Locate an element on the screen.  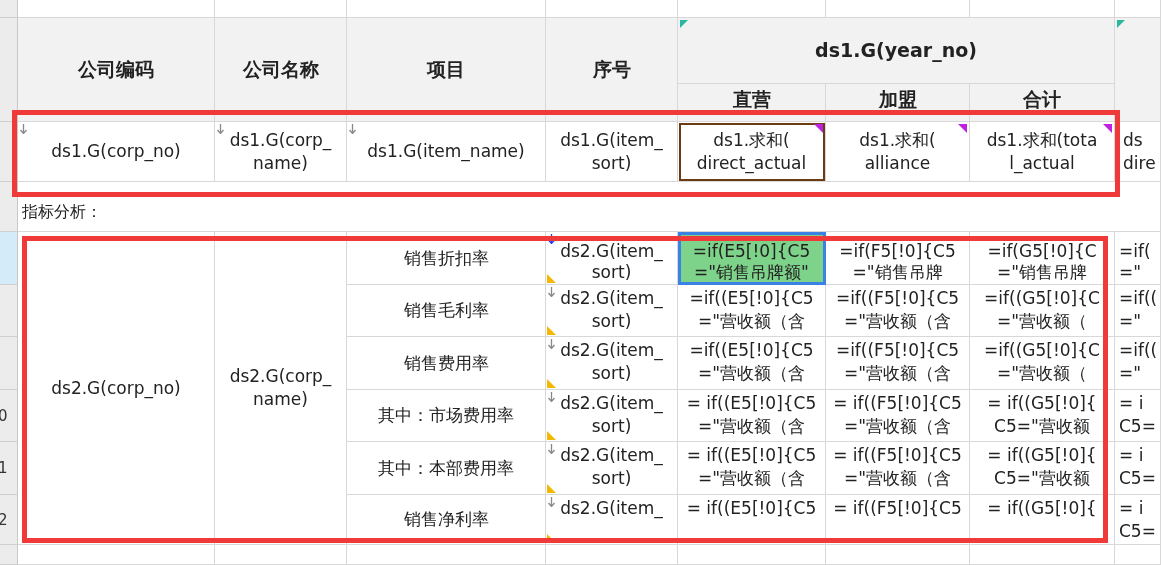
field-cell: ds1.G(corp_no) is located at coordinates (116, 152).